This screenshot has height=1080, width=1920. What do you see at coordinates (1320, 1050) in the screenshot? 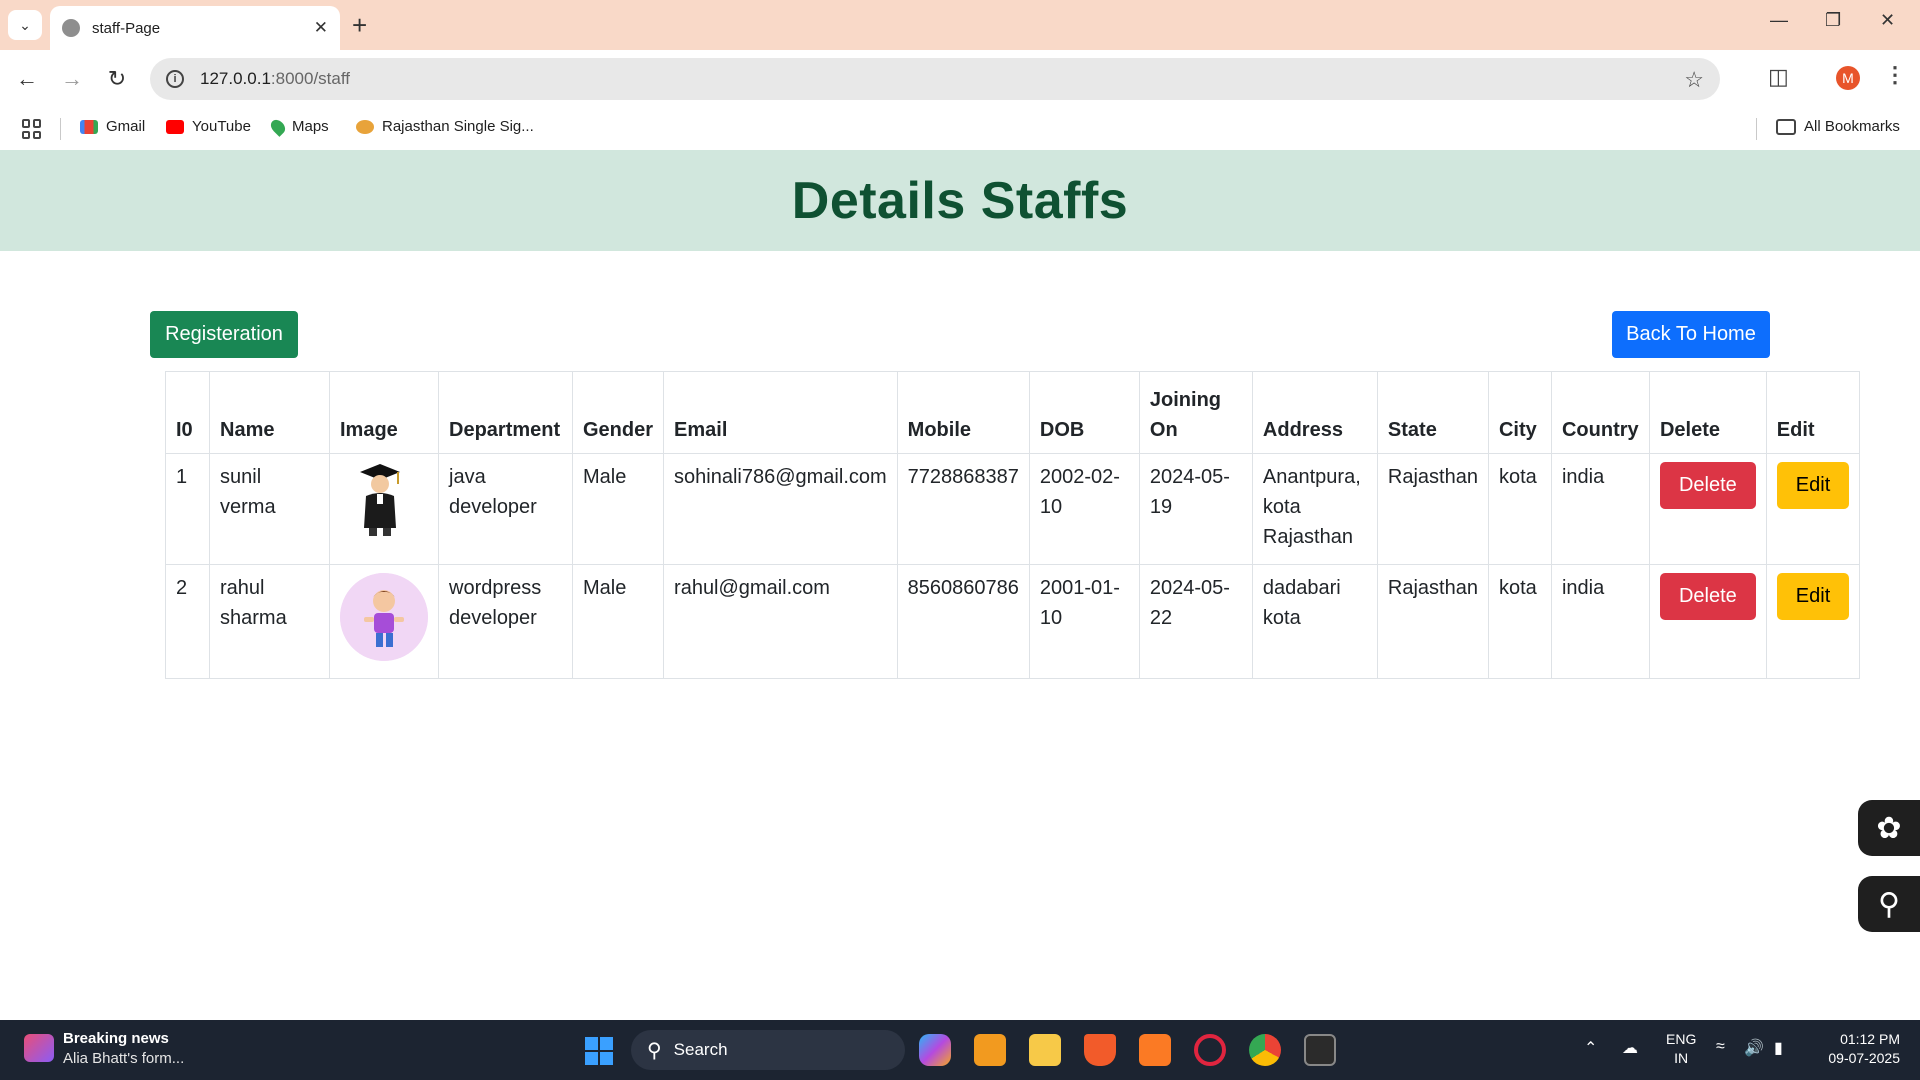
I see `terminal-icon` at bounding box center [1320, 1050].